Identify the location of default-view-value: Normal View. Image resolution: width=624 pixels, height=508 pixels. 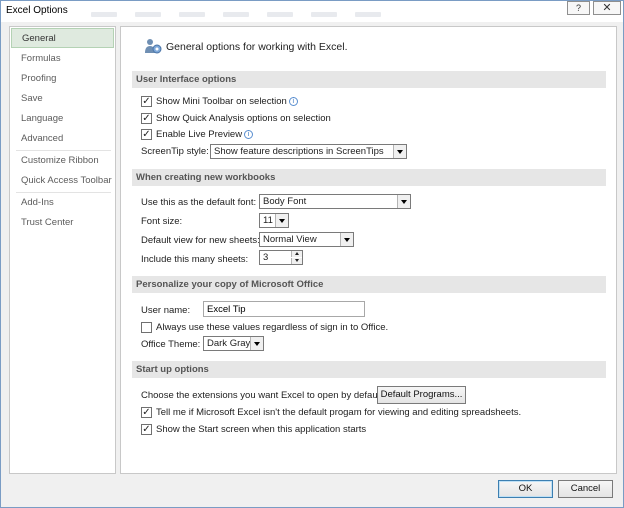
(290, 239).